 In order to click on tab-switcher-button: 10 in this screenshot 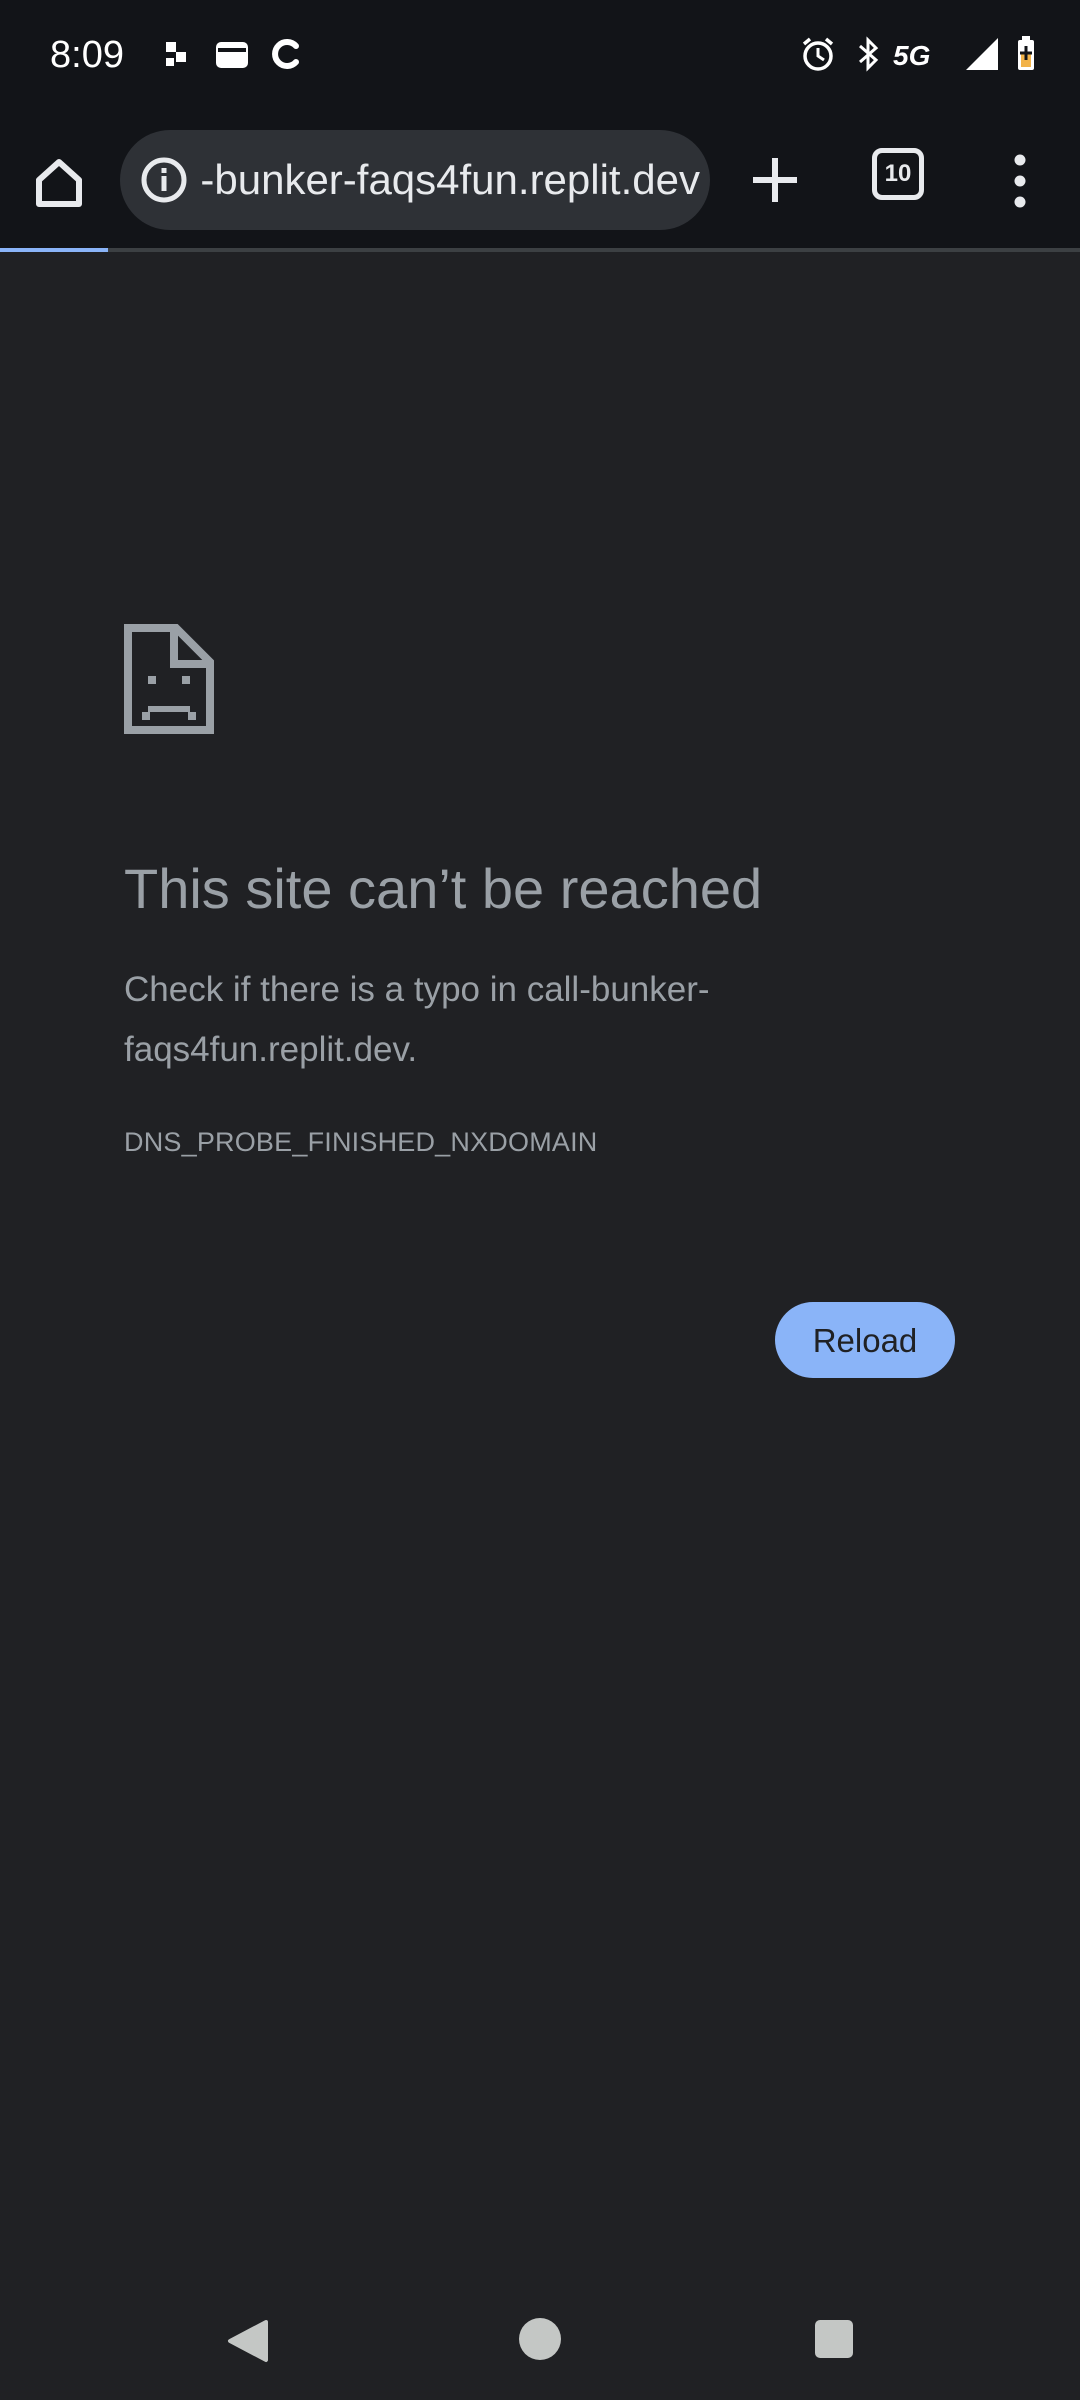, I will do `click(900, 176)`.